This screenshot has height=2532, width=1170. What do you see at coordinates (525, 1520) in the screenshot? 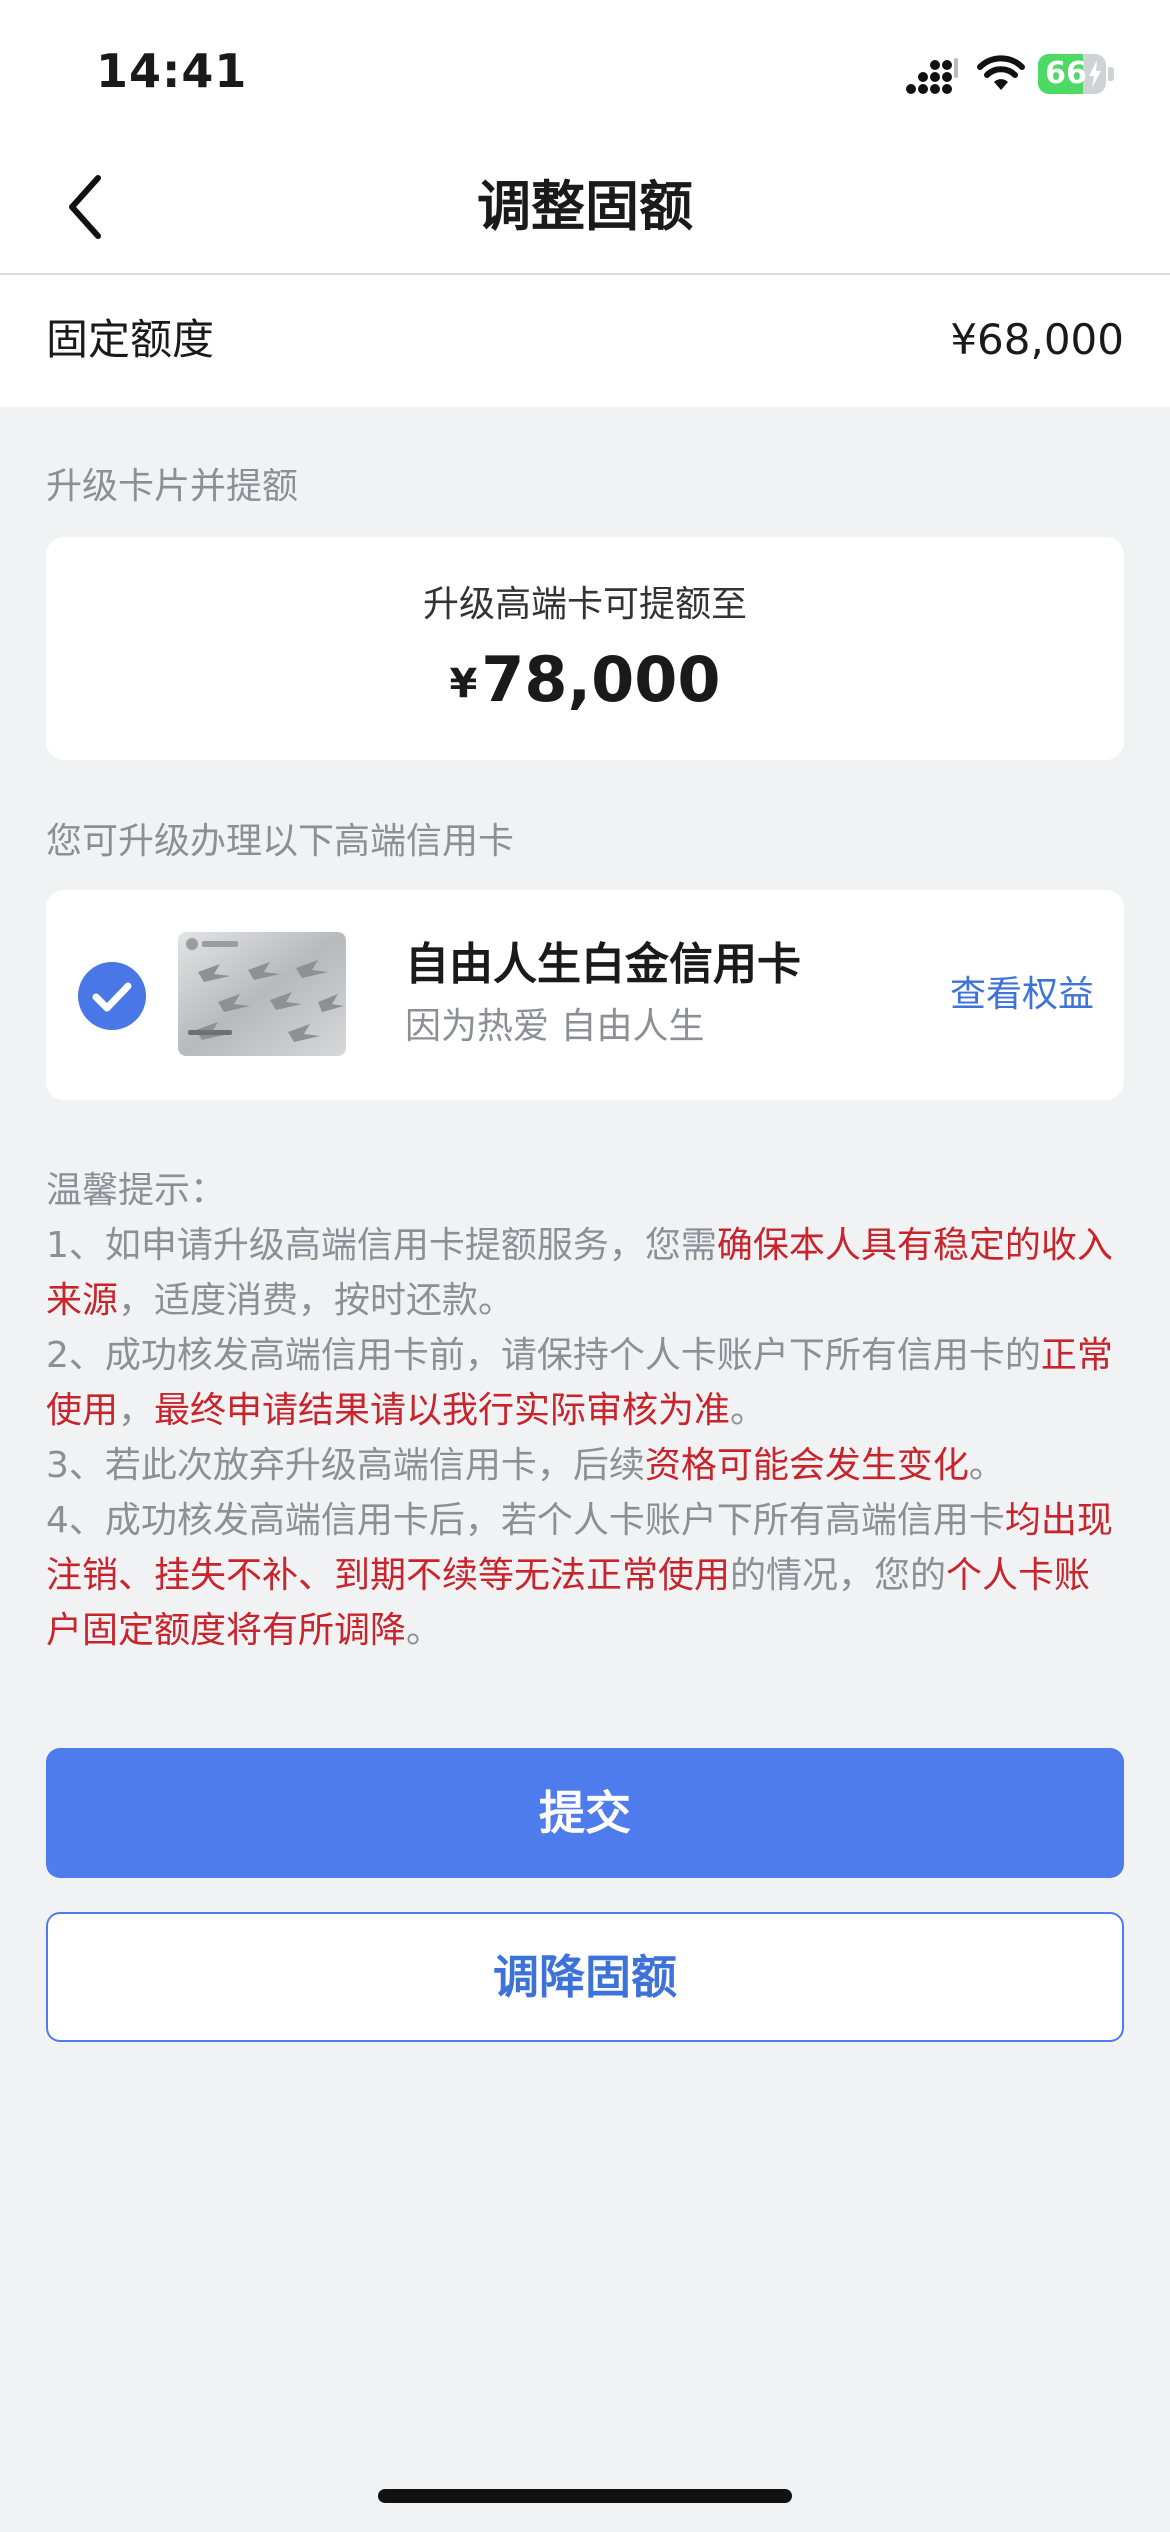
I see `tip-text: 4、成功核发高端信用卡后，若个人卡账户下所有高端信用卡` at bounding box center [525, 1520].